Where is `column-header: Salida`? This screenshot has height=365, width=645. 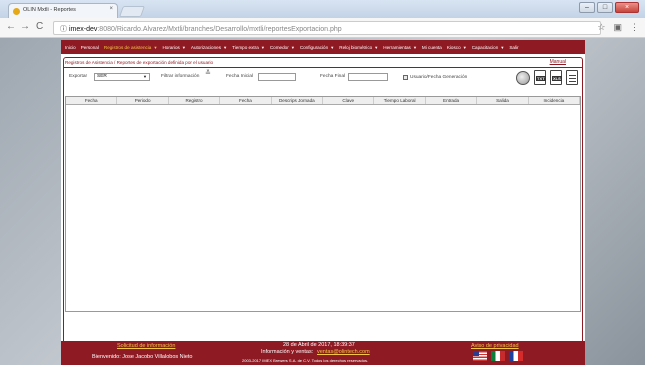 column-header: Salida is located at coordinates (503, 100).